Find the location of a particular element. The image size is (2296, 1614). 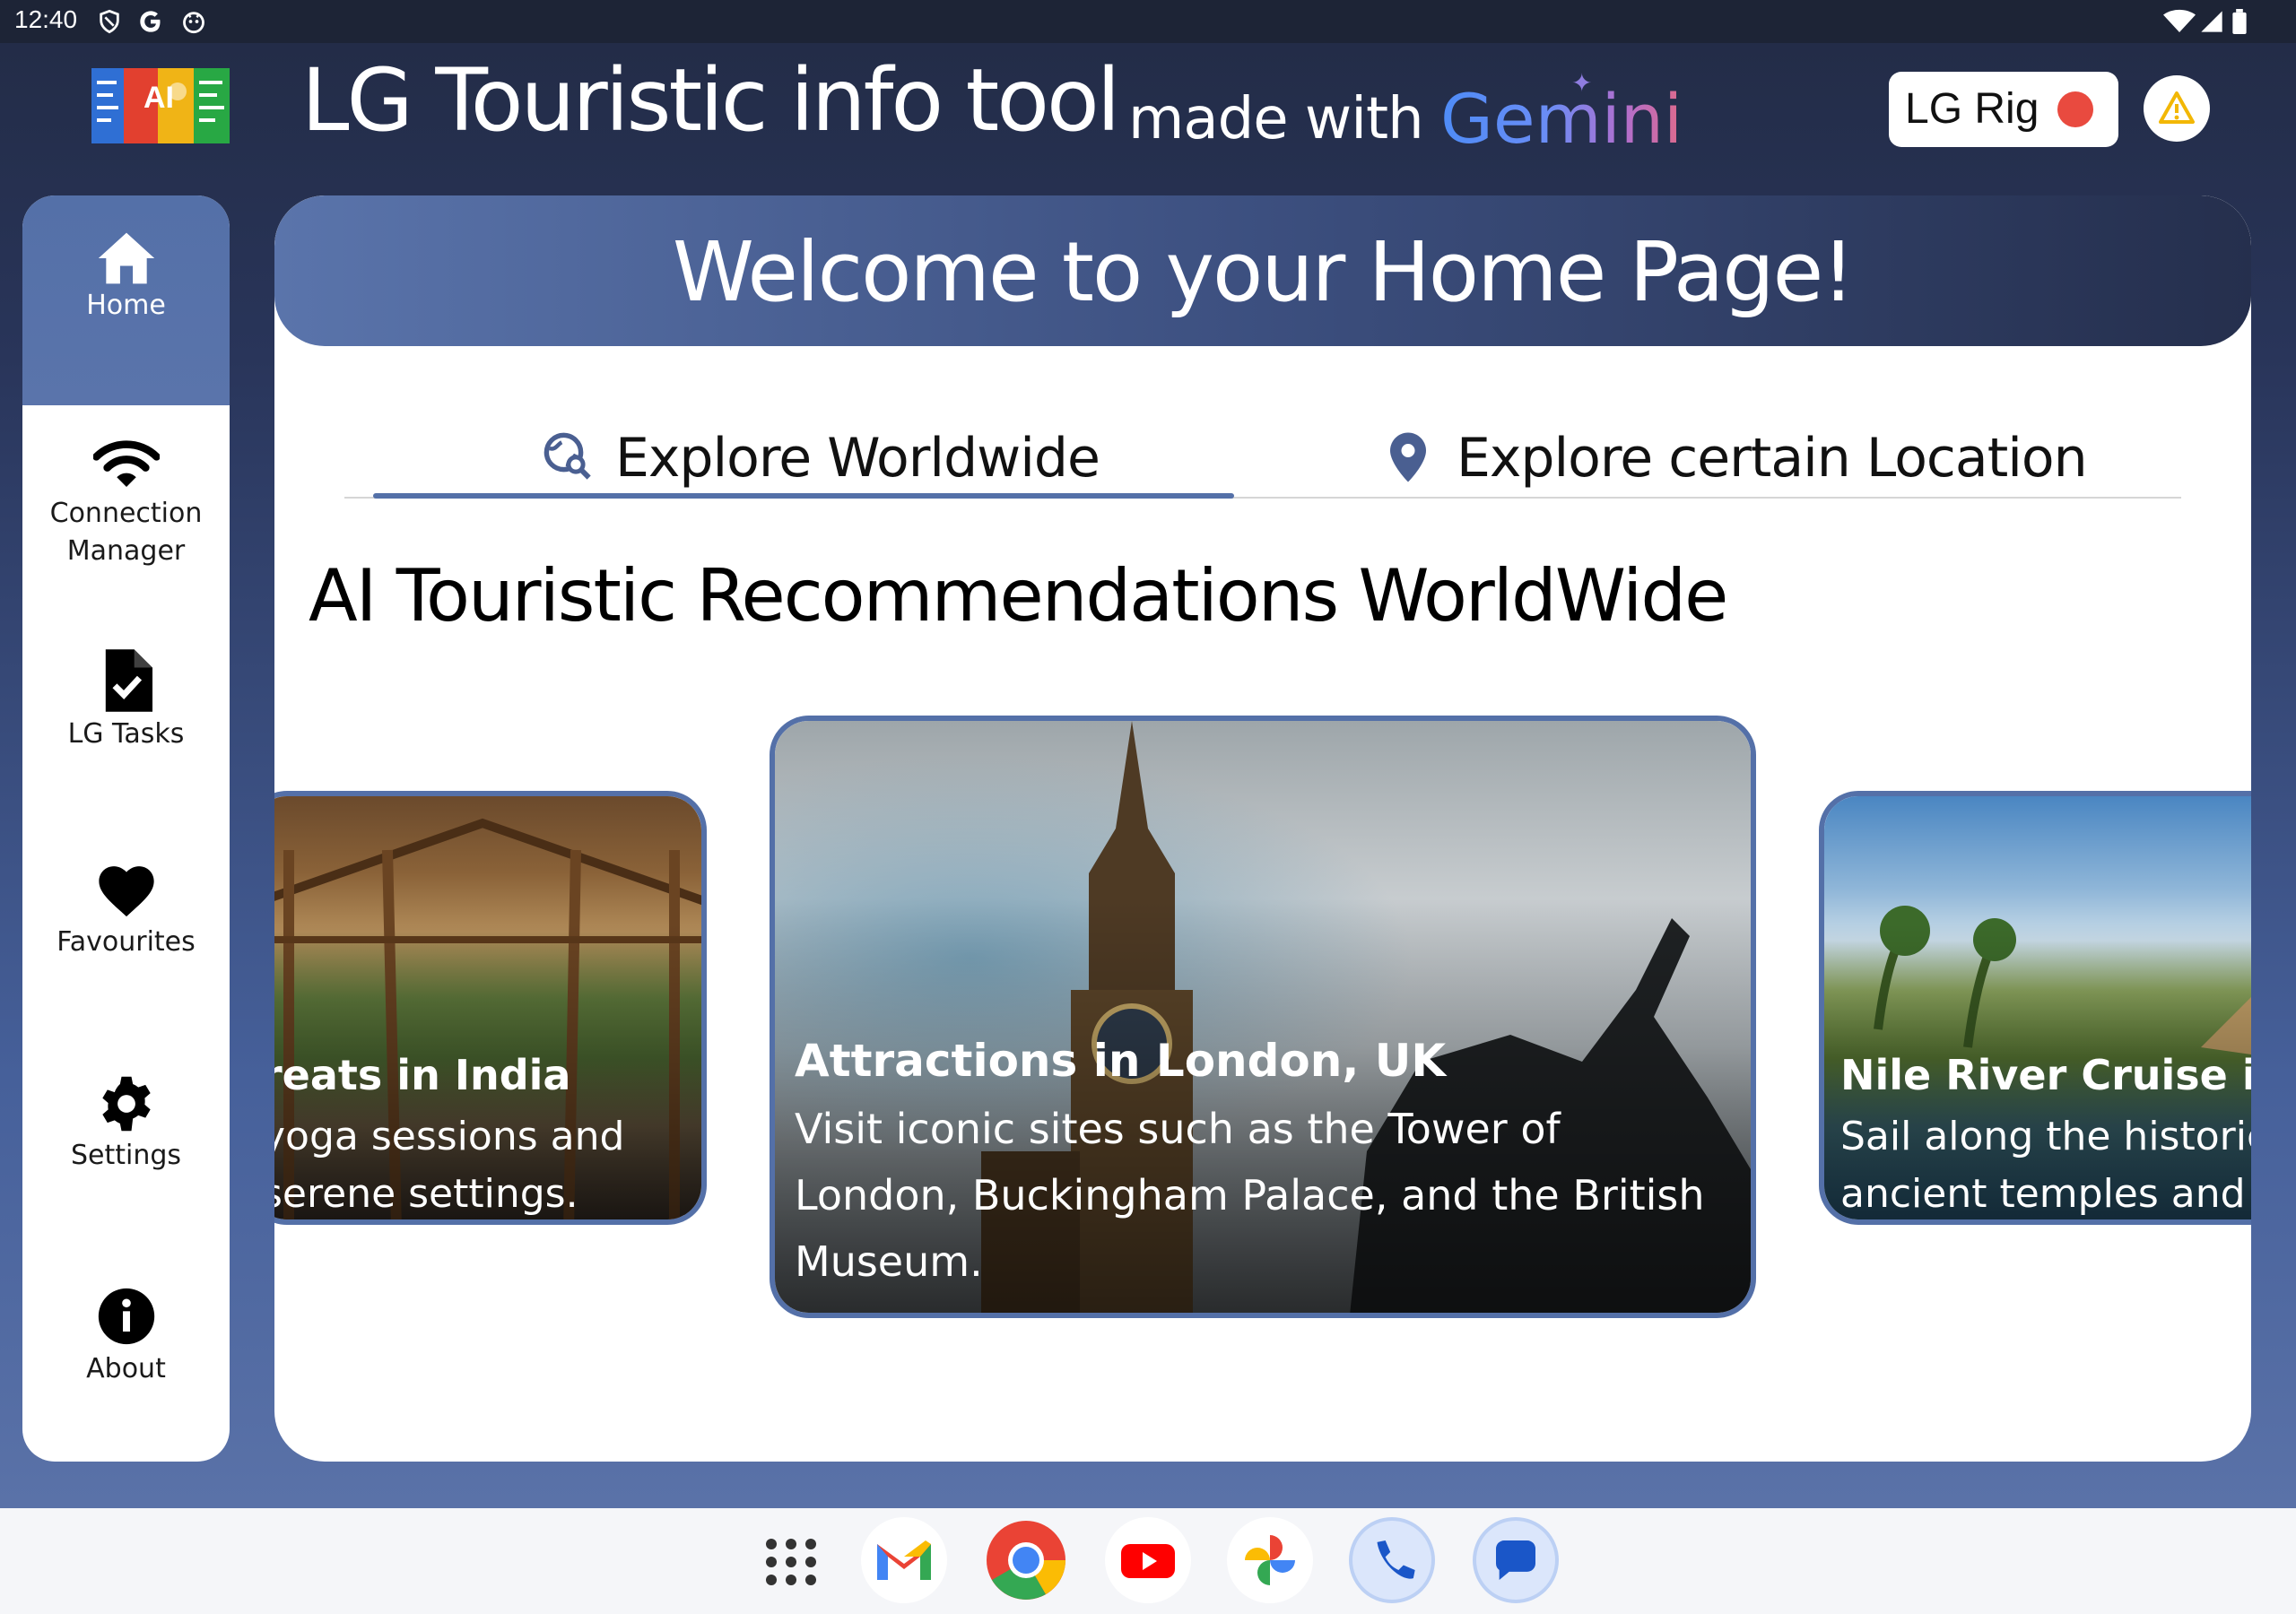

app-drawer-button is located at coordinates (791, 1560).